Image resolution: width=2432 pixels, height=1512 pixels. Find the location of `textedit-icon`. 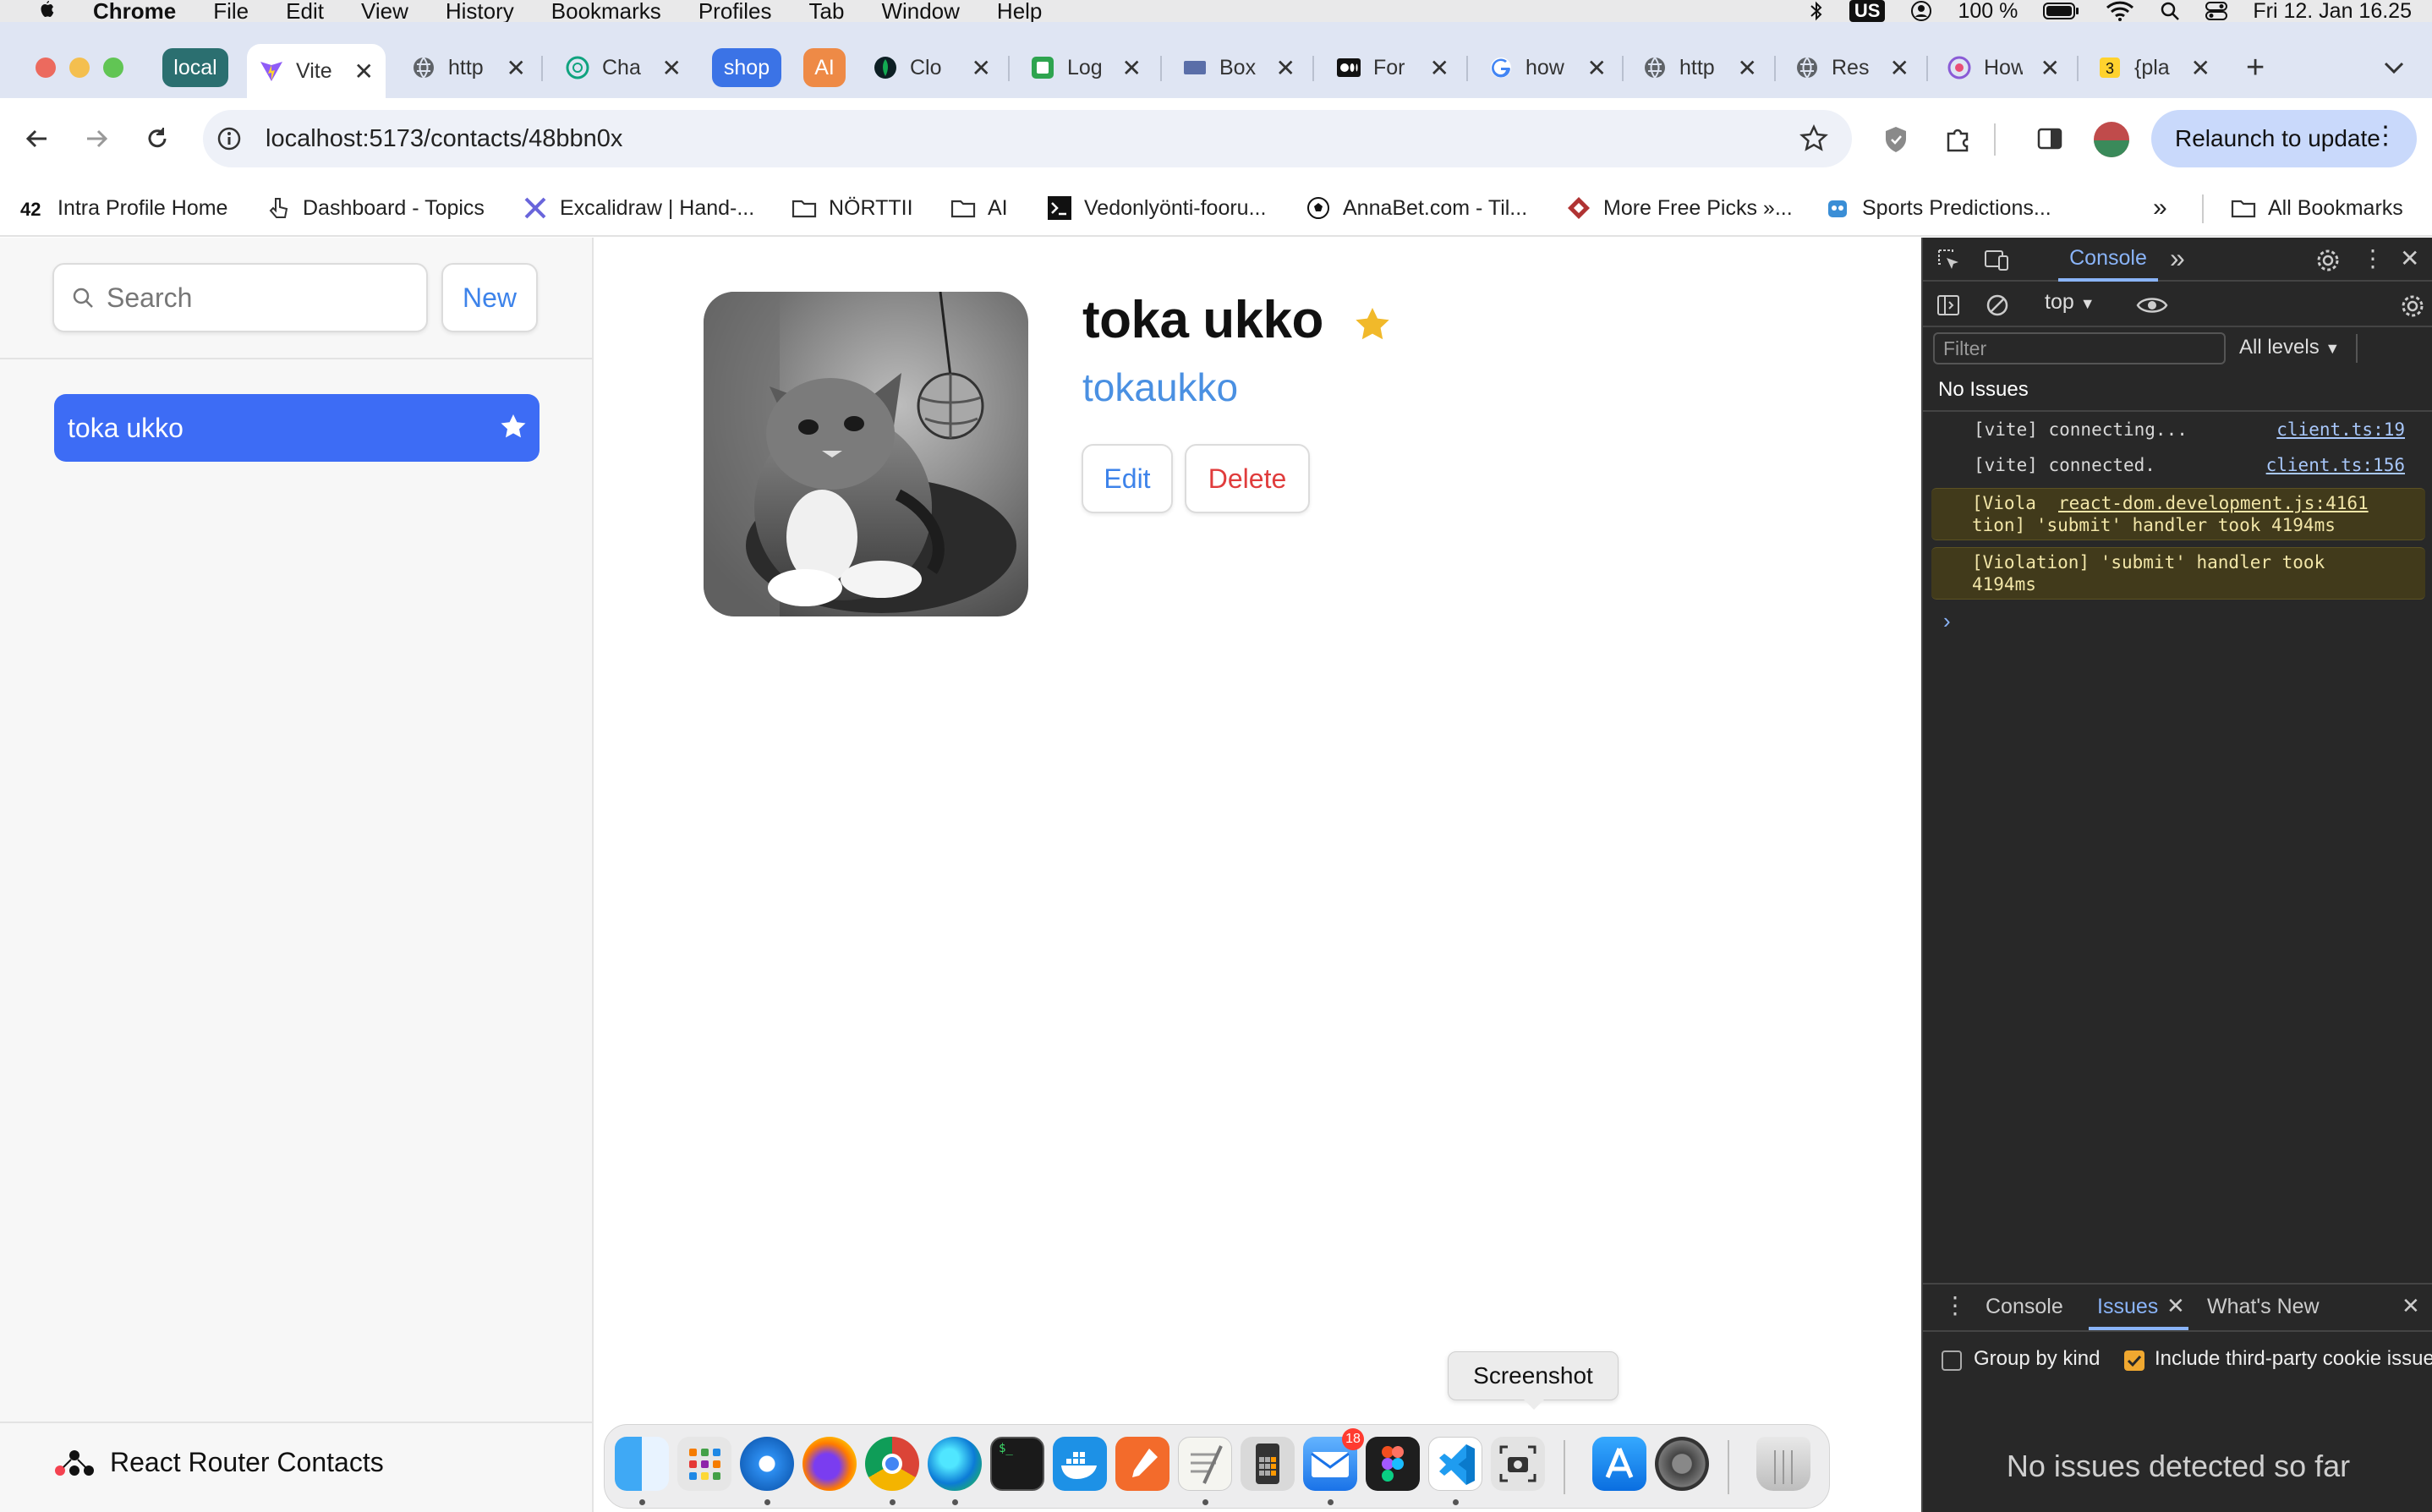

textedit-icon is located at coordinates (1205, 1464).